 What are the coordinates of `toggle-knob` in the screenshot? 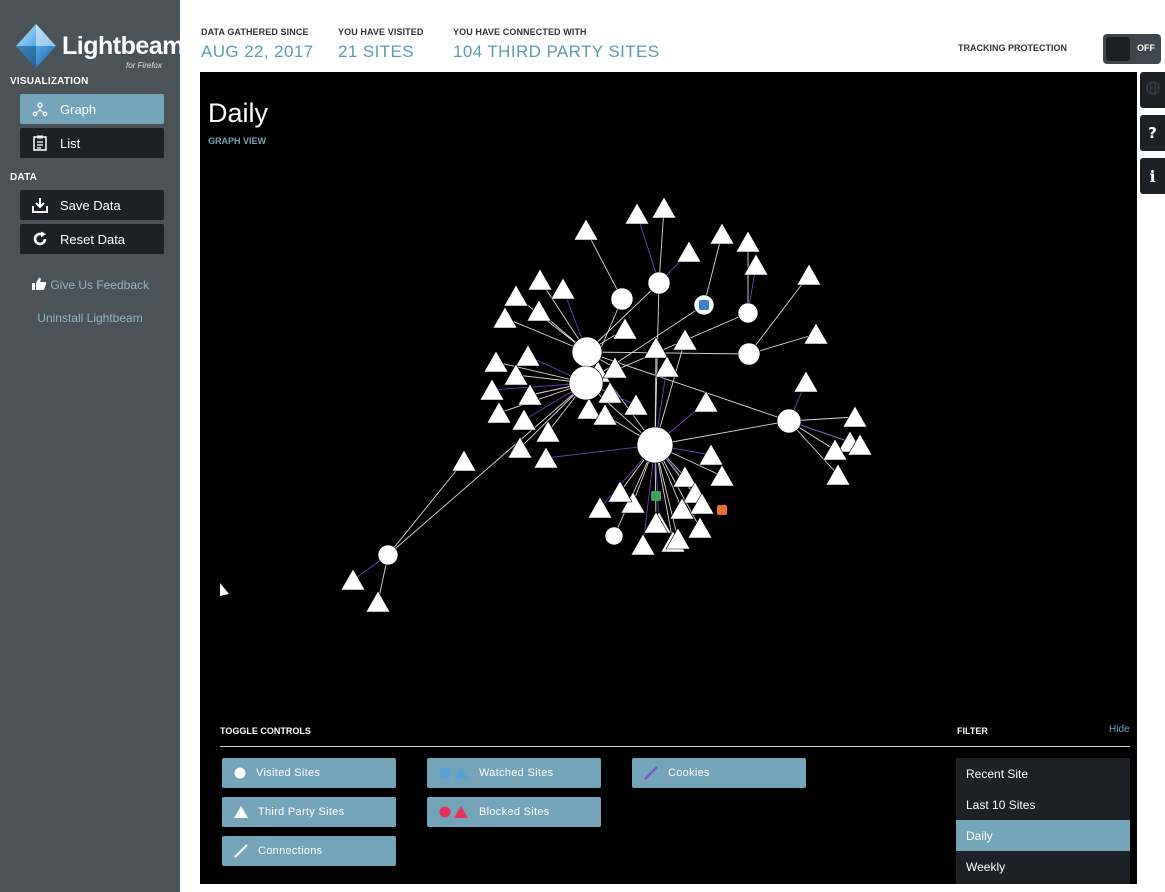 It's located at (1118, 49).